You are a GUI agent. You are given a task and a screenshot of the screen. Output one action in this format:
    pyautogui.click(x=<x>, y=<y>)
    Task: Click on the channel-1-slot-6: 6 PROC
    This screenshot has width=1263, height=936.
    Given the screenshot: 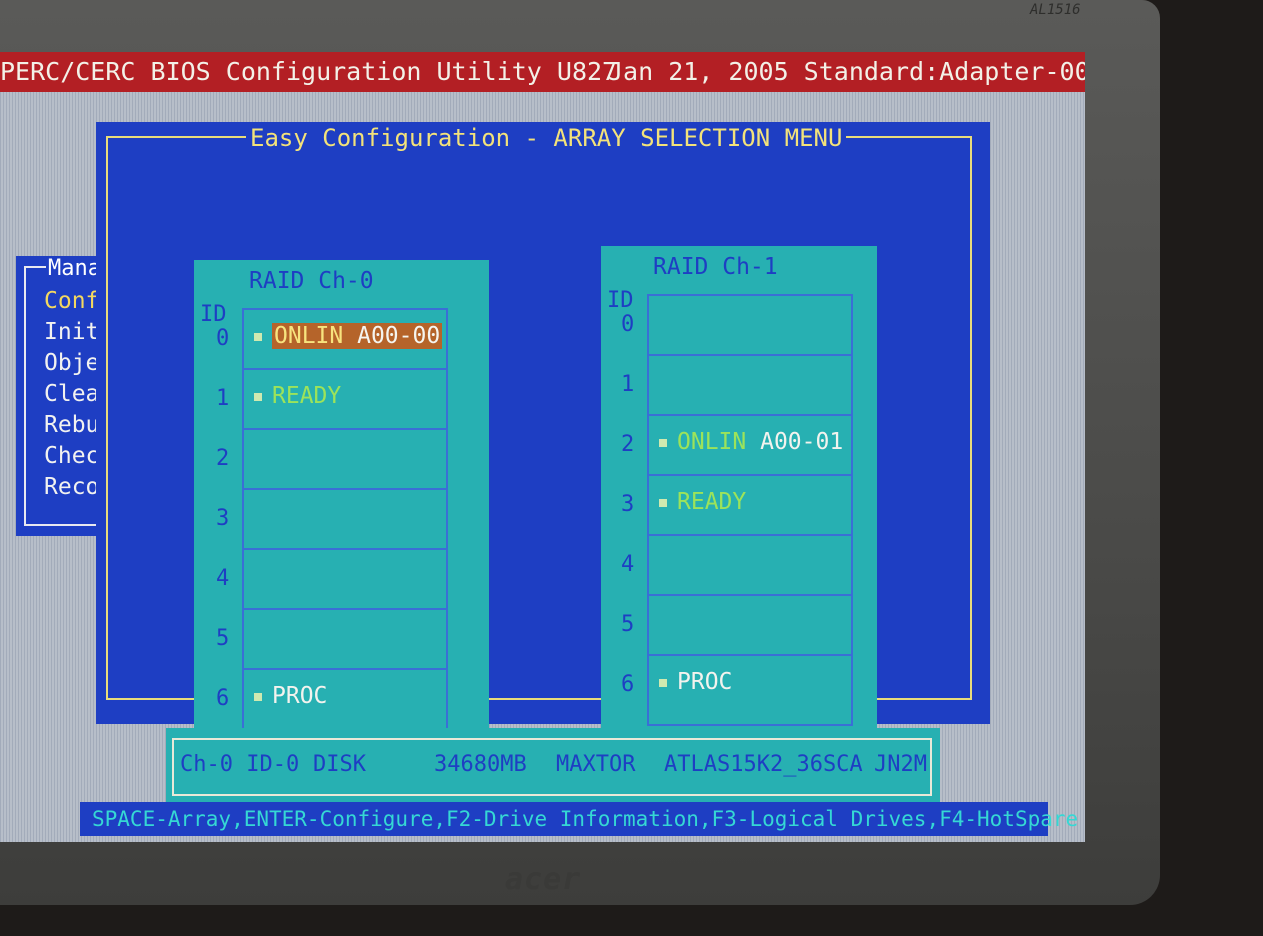 What is the action you would take?
    pyautogui.click(x=736, y=686)
    